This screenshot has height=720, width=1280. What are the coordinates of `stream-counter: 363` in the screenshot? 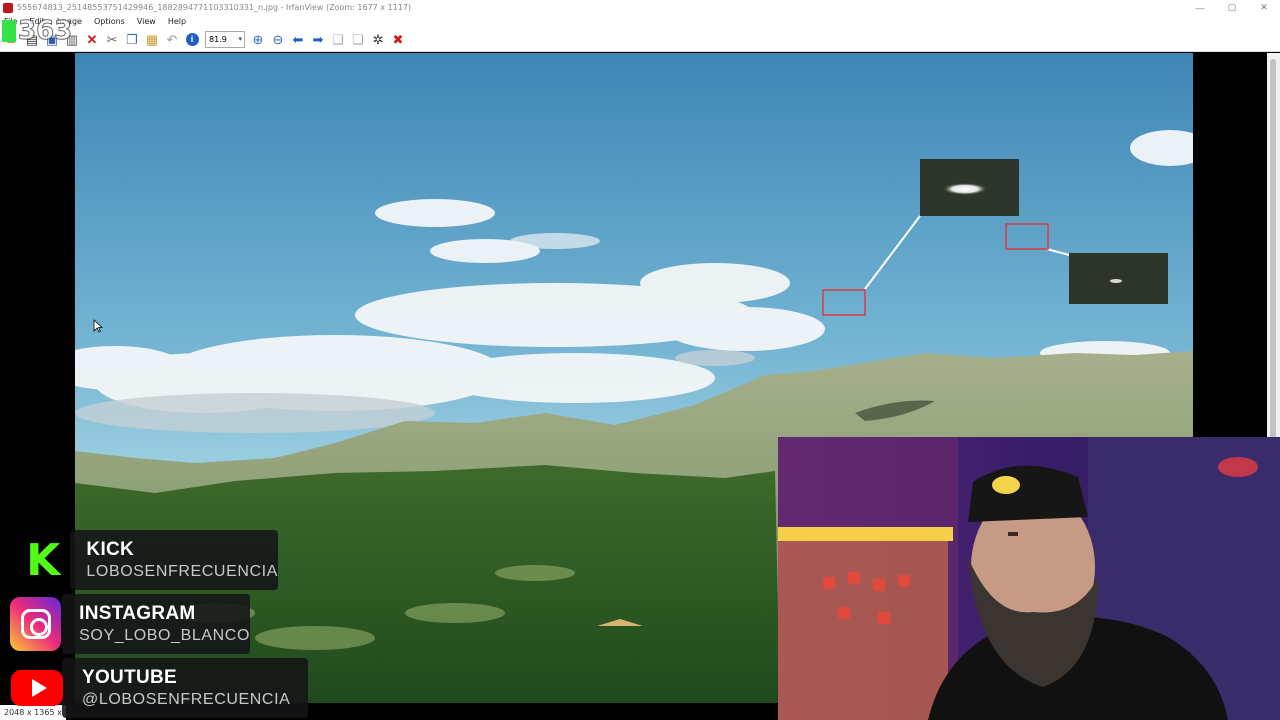 It's located at (45, 31).